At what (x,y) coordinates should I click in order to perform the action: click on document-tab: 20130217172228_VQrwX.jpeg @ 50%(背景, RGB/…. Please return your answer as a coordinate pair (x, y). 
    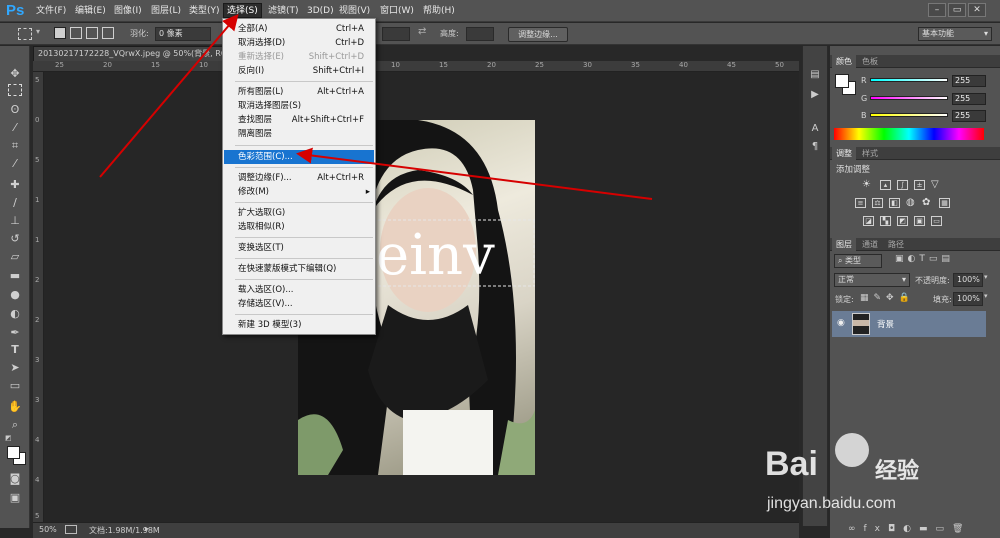
    Looking at the image, I should click on (128, 53).